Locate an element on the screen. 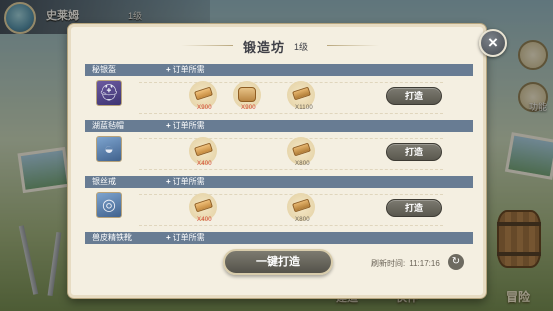 Image resolution: width=553 pixels, height=311 pixels. recipe-header: 兽皮精铁靴 + 订单所需 is located at coordinates (279, 238).